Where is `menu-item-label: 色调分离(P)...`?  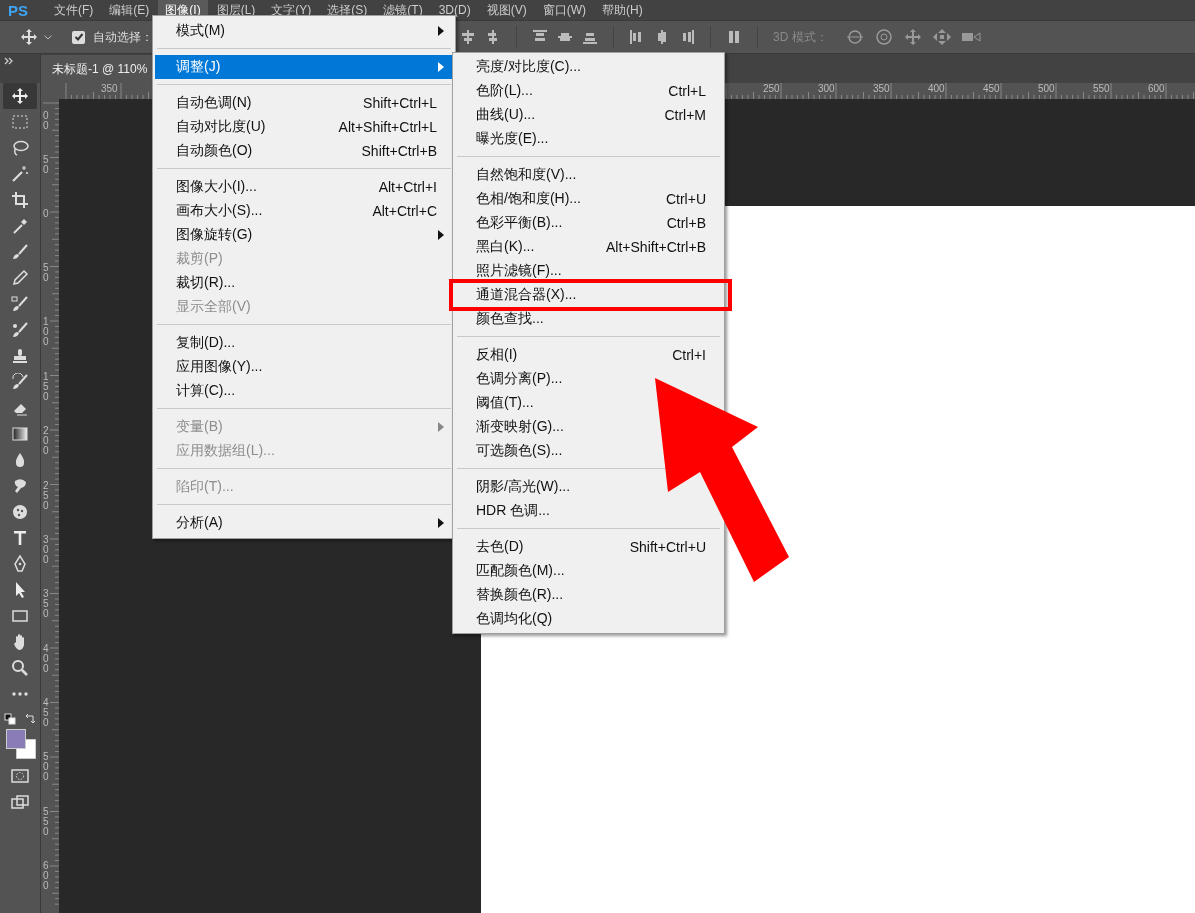
menu-item-label: 色调分离(P)... is located at coordinates (520, 379).